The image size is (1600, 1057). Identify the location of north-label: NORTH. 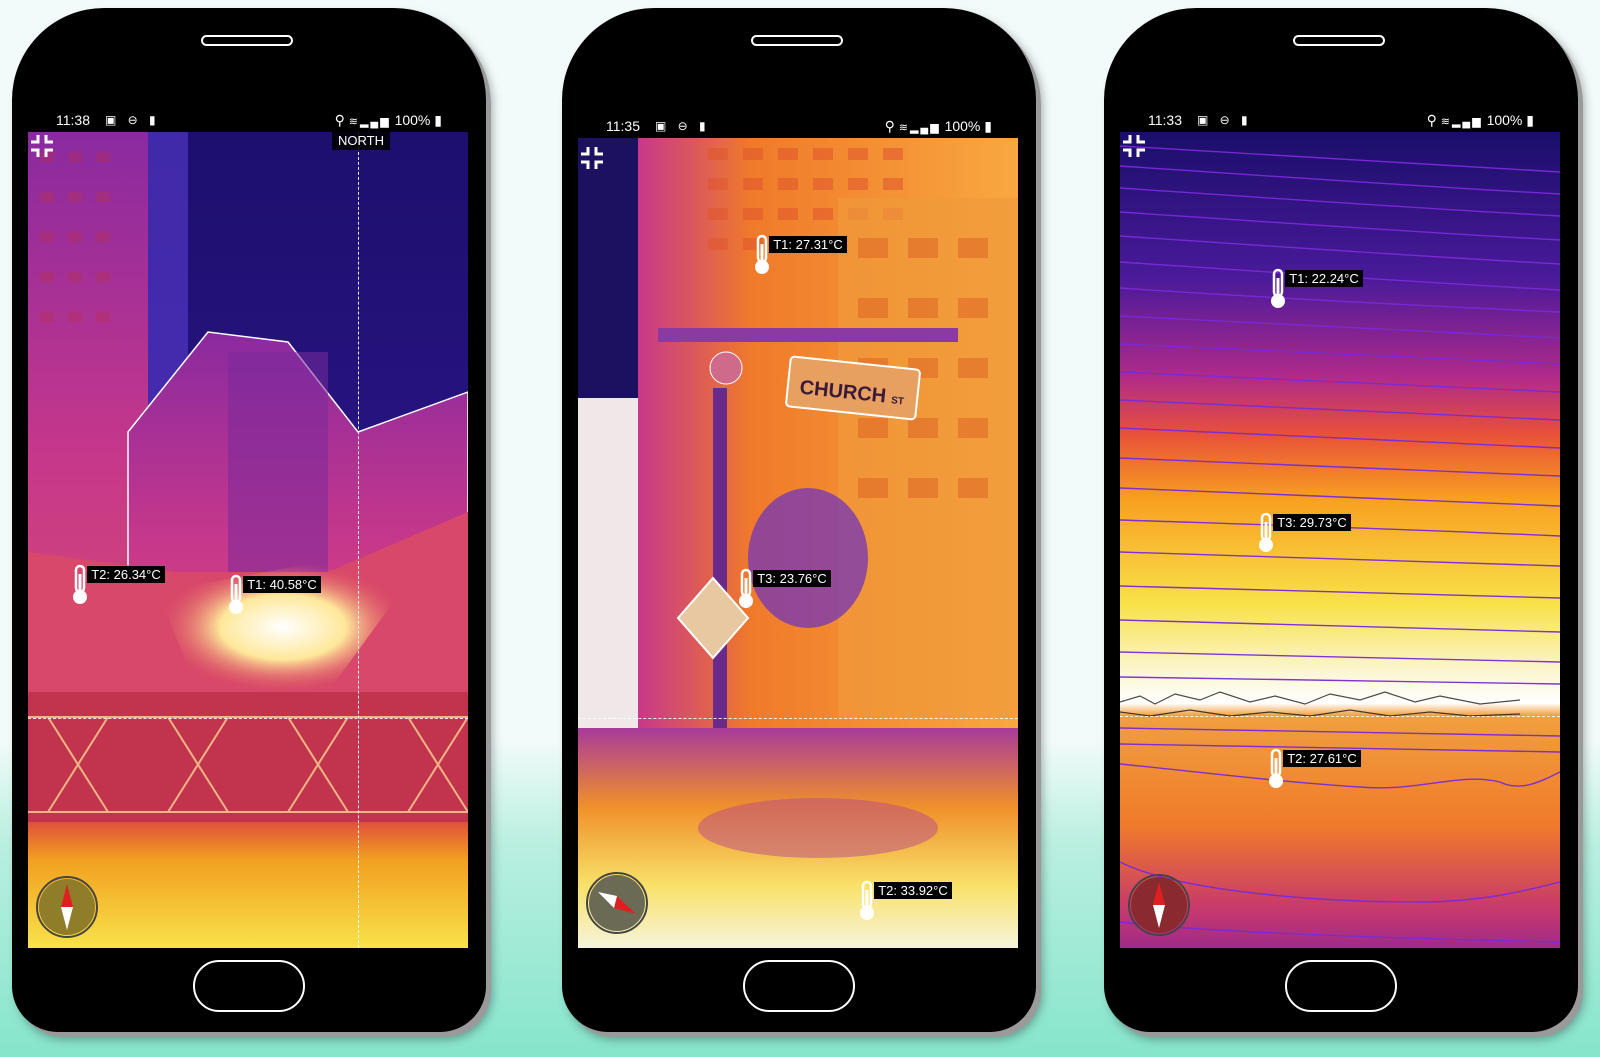
(361, 141).